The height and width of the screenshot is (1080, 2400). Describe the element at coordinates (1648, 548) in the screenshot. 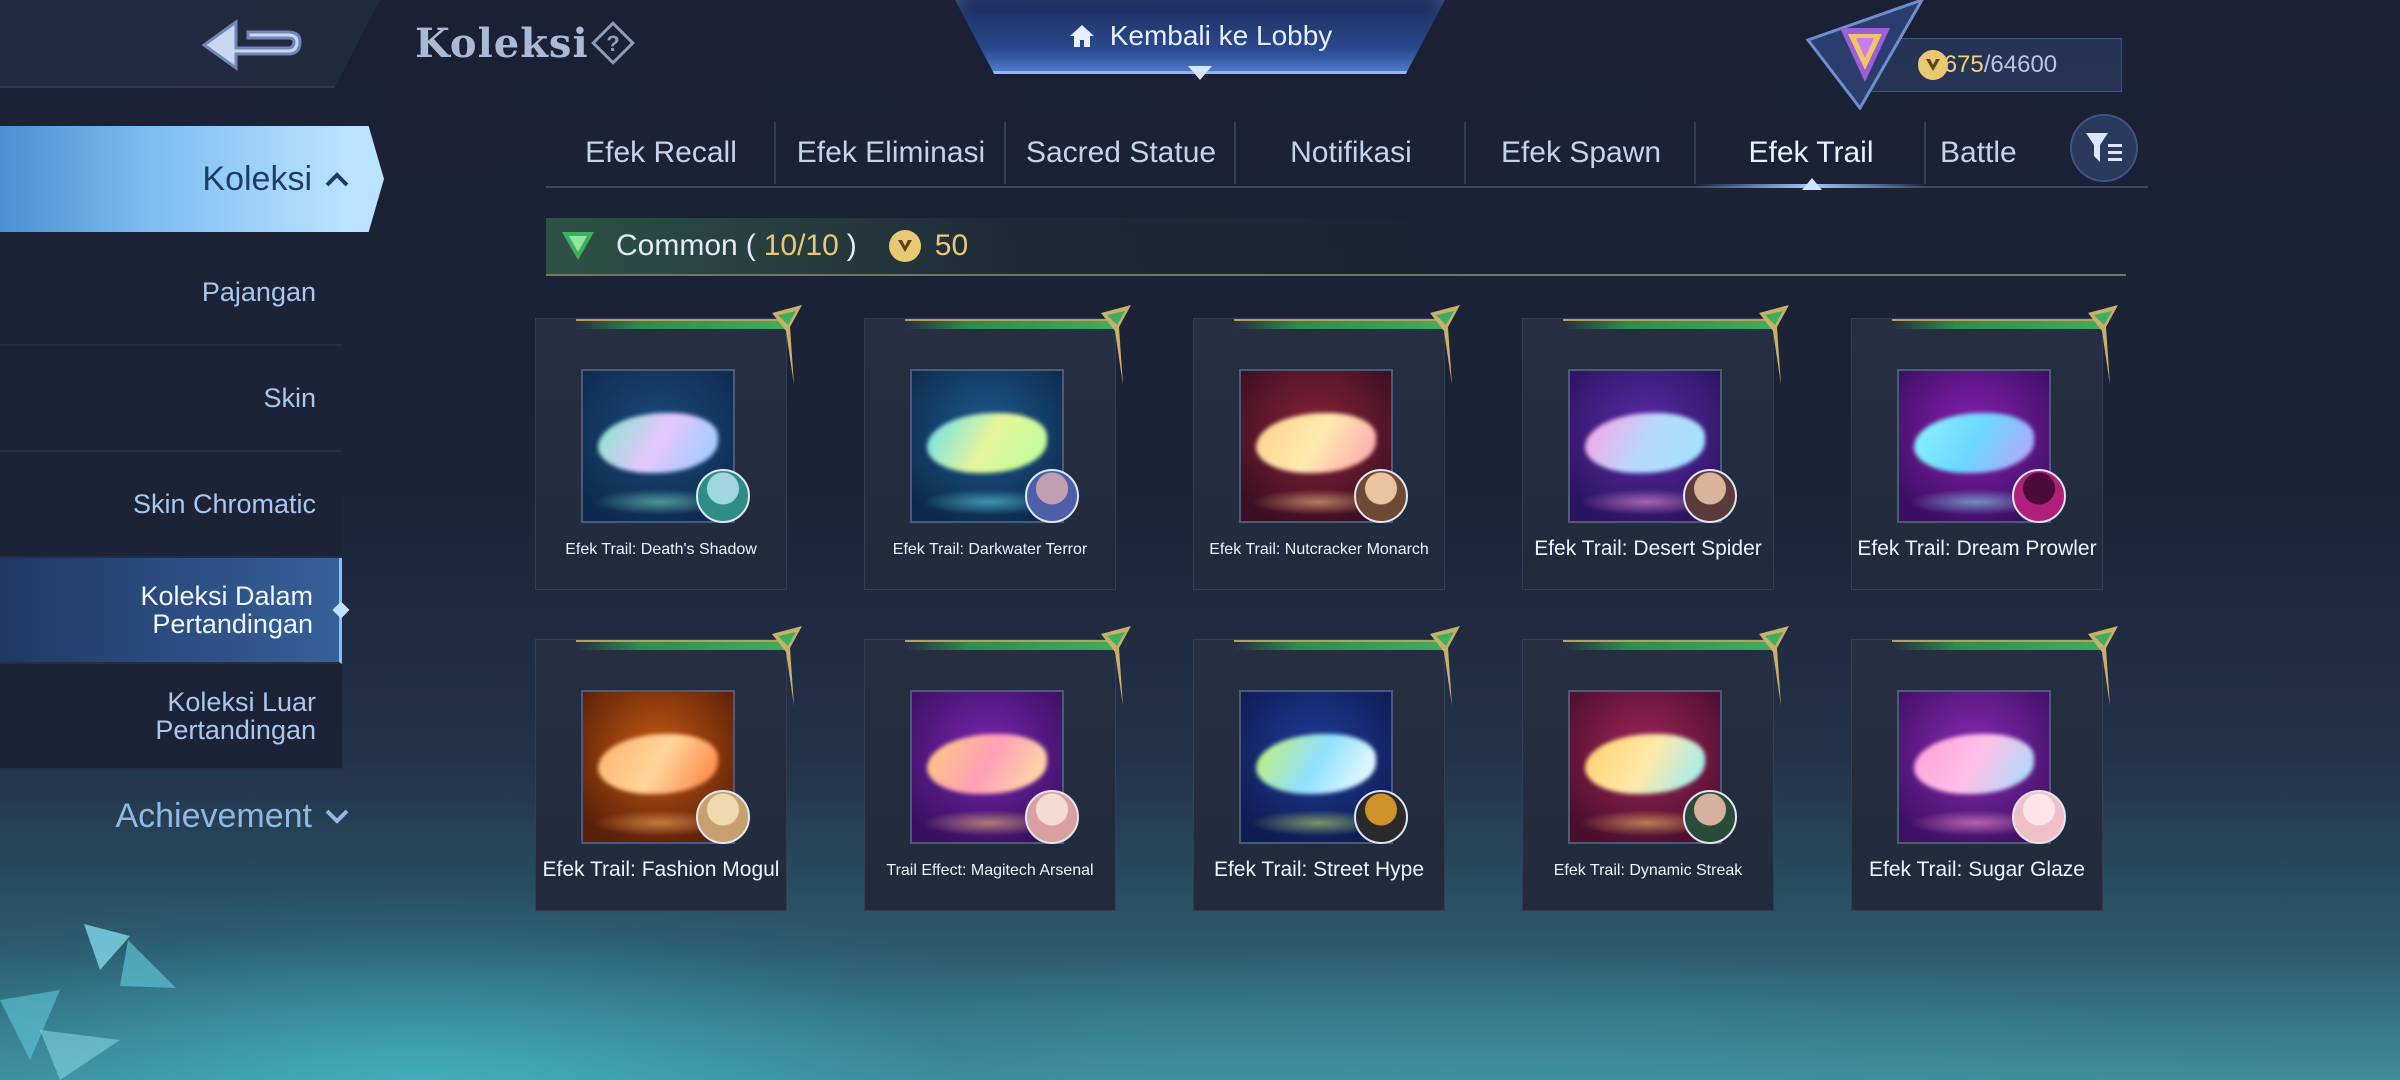

I see `trail-card-name: Efek Trail: Desert Spider` at that location.